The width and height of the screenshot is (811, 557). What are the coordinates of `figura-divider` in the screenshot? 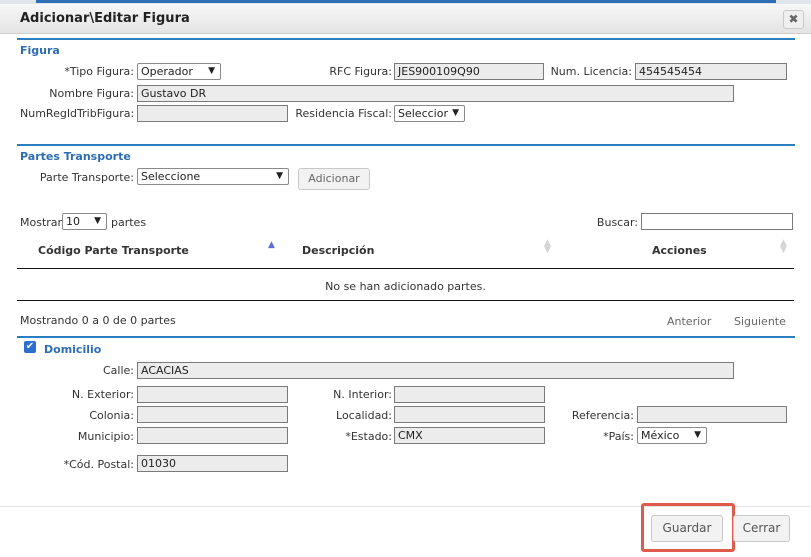 It's located at (406, 39).